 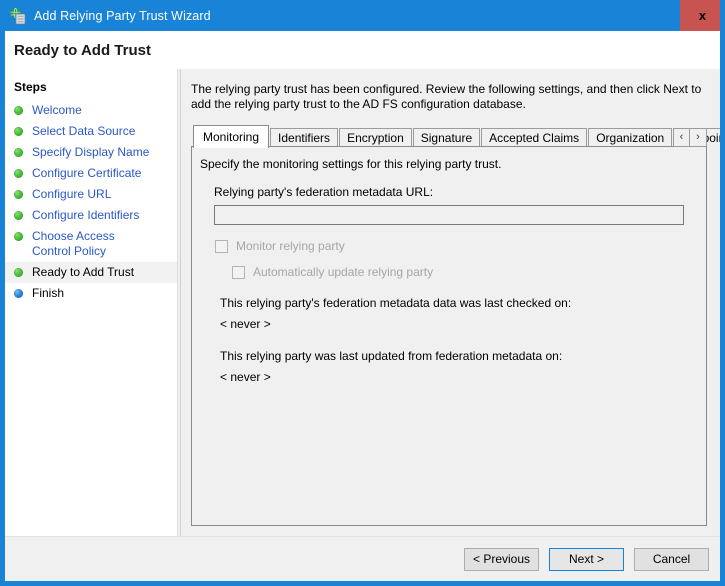 What do you see at coordinates (375, 137) in the screenshot?
I see `tab-encryption: Encryption` at bounding box center [375, 137].